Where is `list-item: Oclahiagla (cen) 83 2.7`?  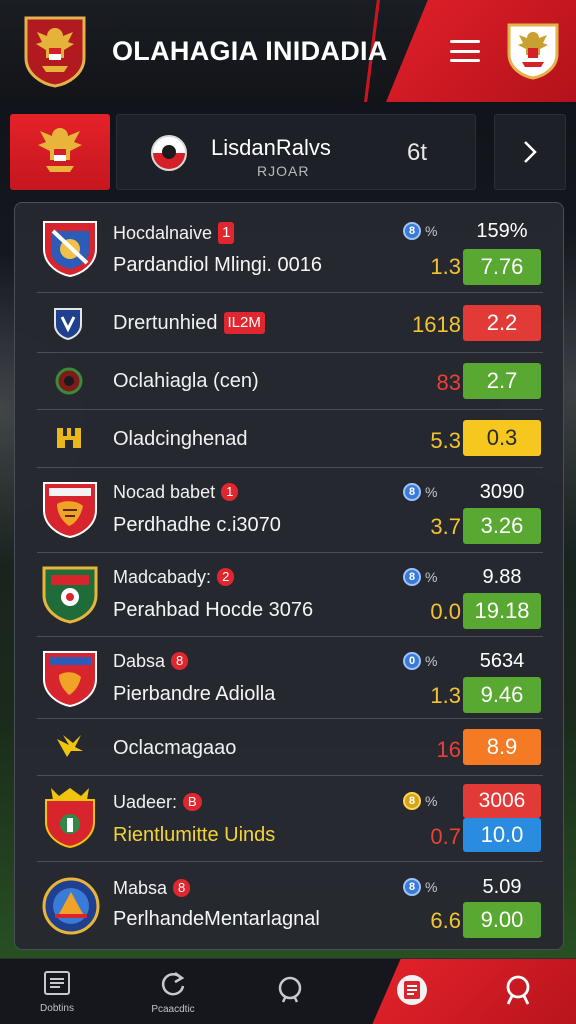 list-item: Oclahiagla (cen) 83 2.7 is located at coordinates (290, 381).